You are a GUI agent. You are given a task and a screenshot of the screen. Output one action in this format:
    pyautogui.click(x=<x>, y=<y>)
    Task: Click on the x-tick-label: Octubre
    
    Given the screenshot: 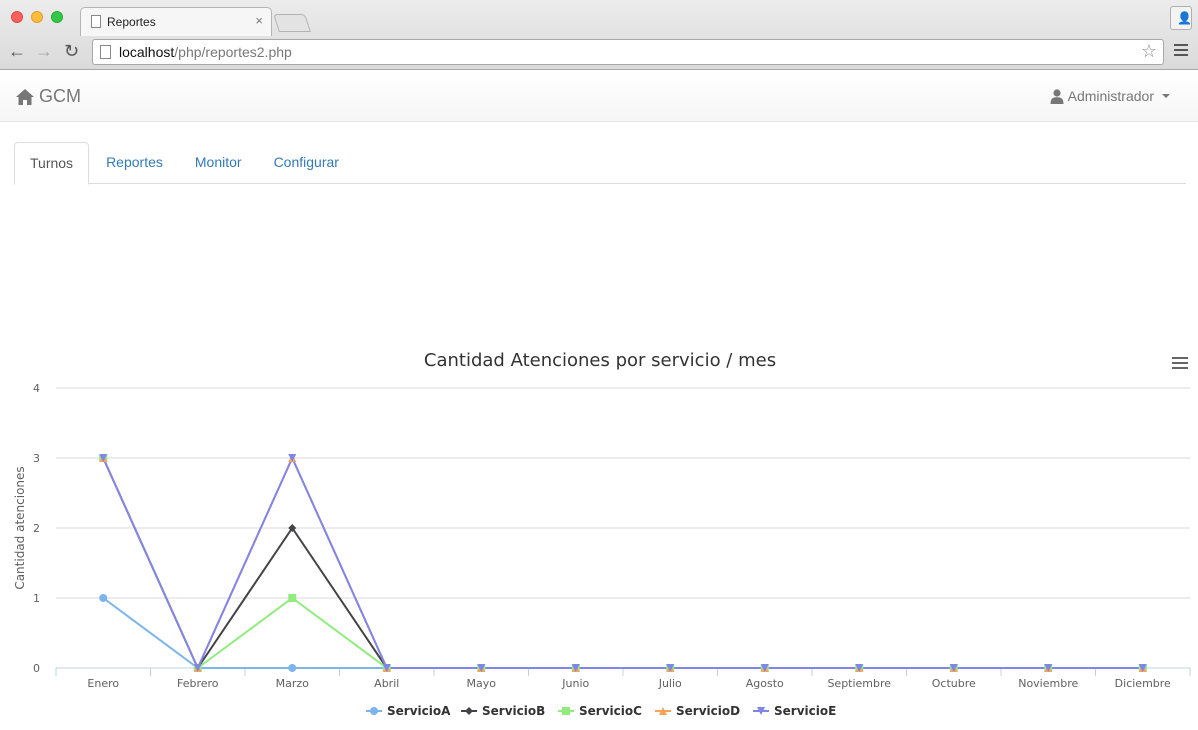 What is the action you would take?
    pyautogui.click(x=954, y=683)
    